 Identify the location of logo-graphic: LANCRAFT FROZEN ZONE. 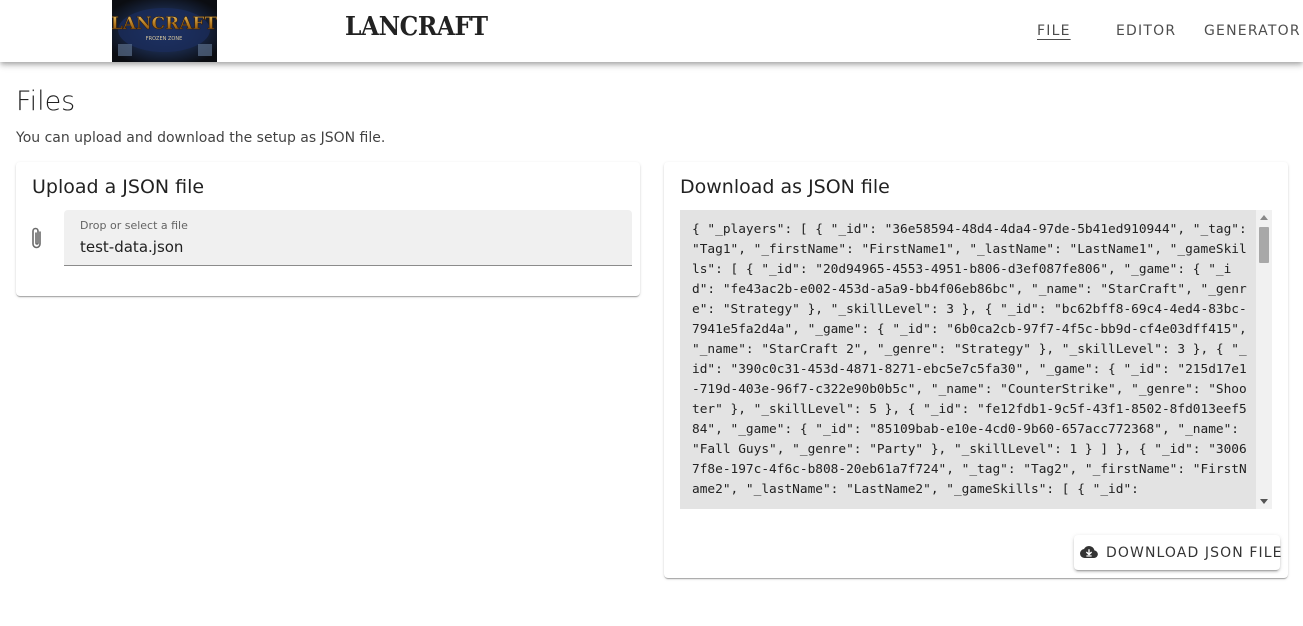
(164, 31).